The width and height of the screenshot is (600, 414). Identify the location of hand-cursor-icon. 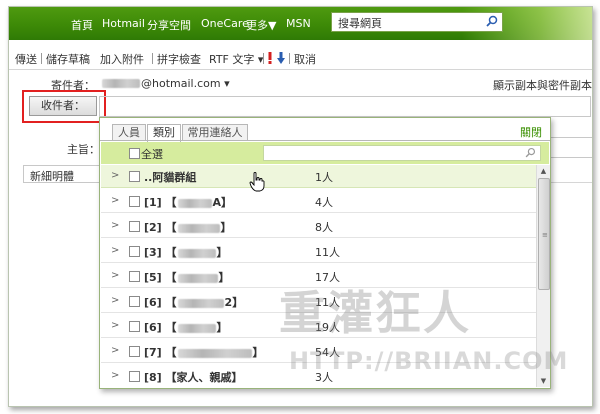
(257, 182).